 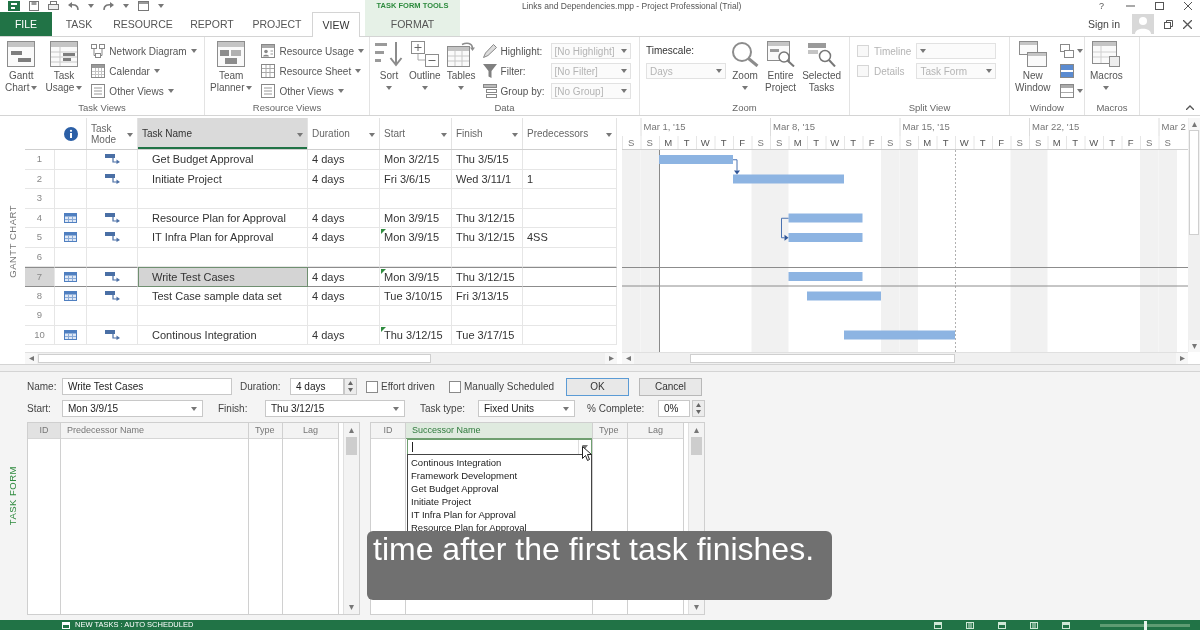 I want to click on save-icon, so click(x=34, y=6).